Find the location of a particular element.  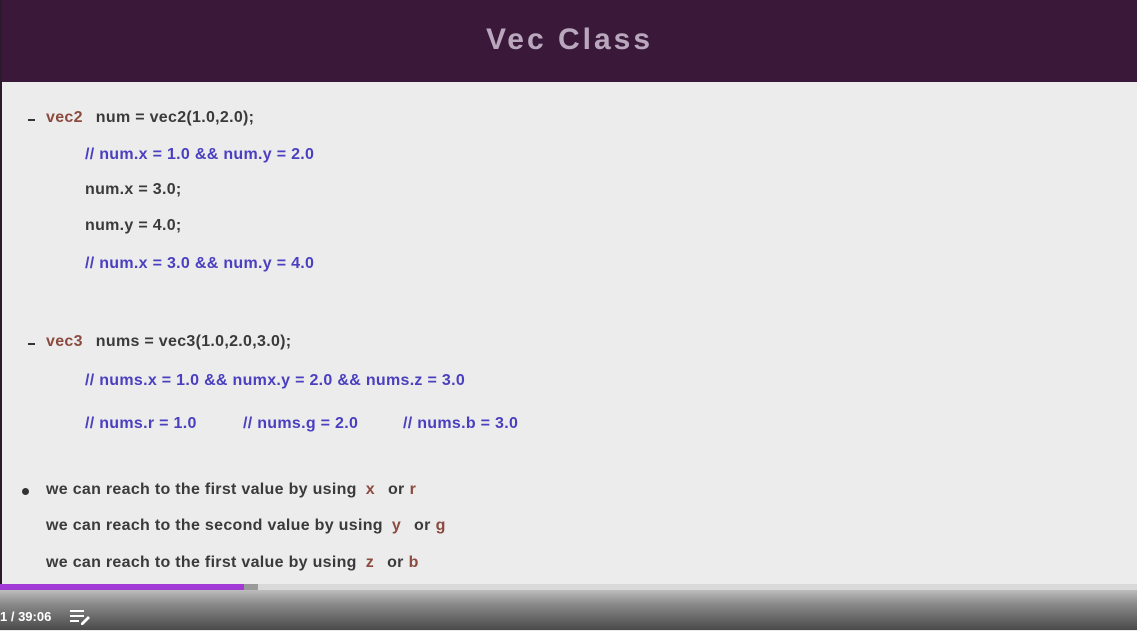

vec2-decl-text: num = vec2(1.0,2.0); is located at coordinates (175, 117).